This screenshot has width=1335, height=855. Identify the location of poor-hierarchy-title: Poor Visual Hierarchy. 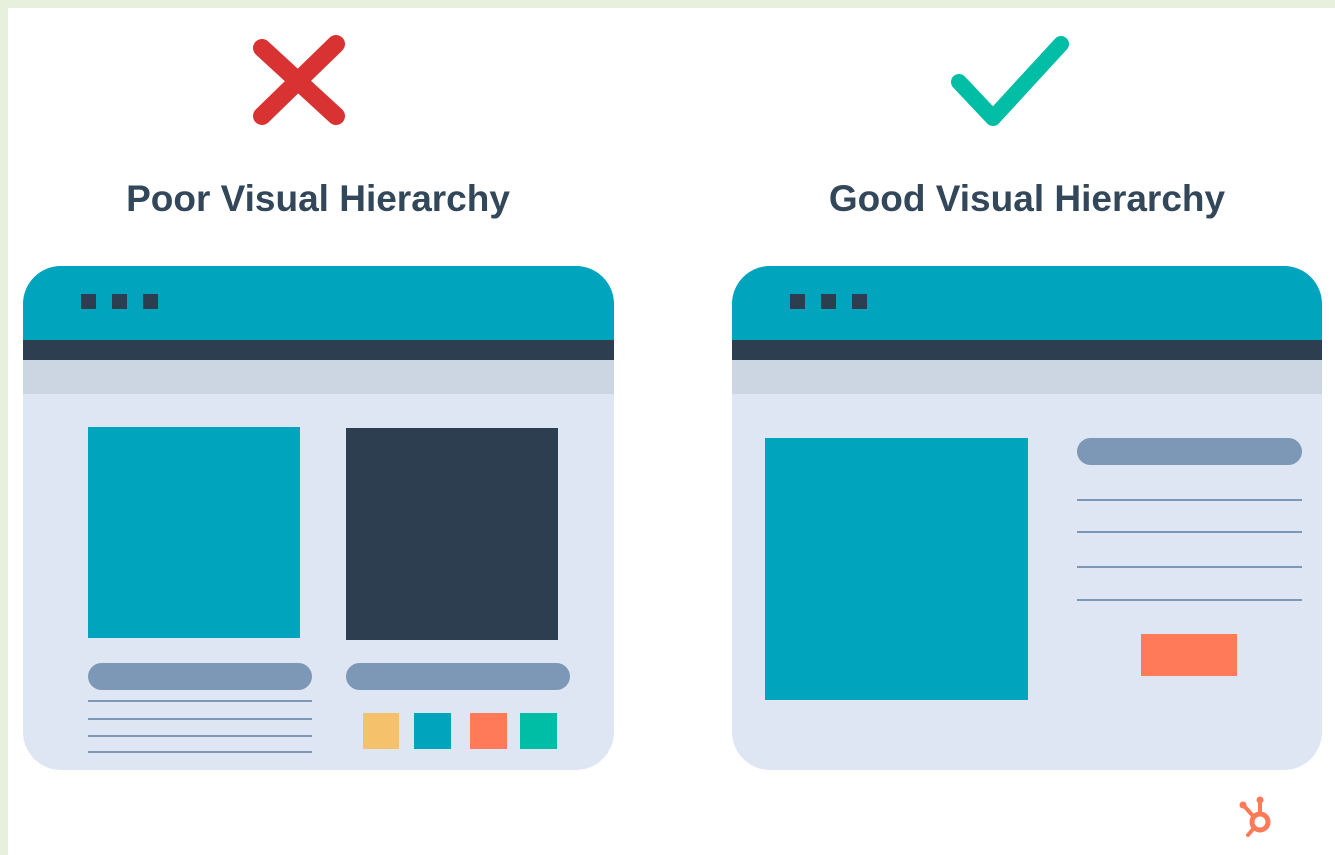
(318, 198).